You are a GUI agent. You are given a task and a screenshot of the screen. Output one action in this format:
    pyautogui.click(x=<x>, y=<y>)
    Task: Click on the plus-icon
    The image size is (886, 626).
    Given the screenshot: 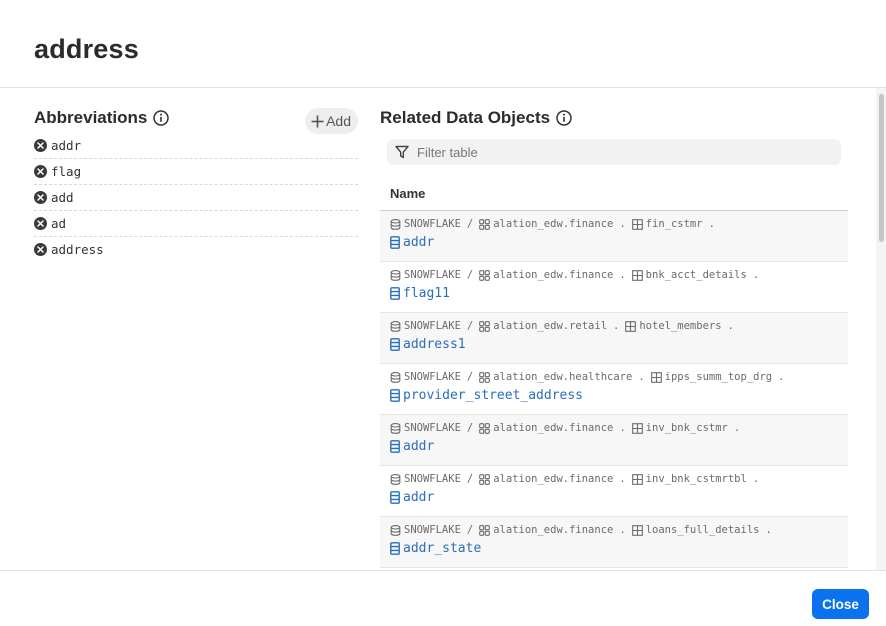 What is the action you would take?
    pyautogui.click(x=317, y=121)
    